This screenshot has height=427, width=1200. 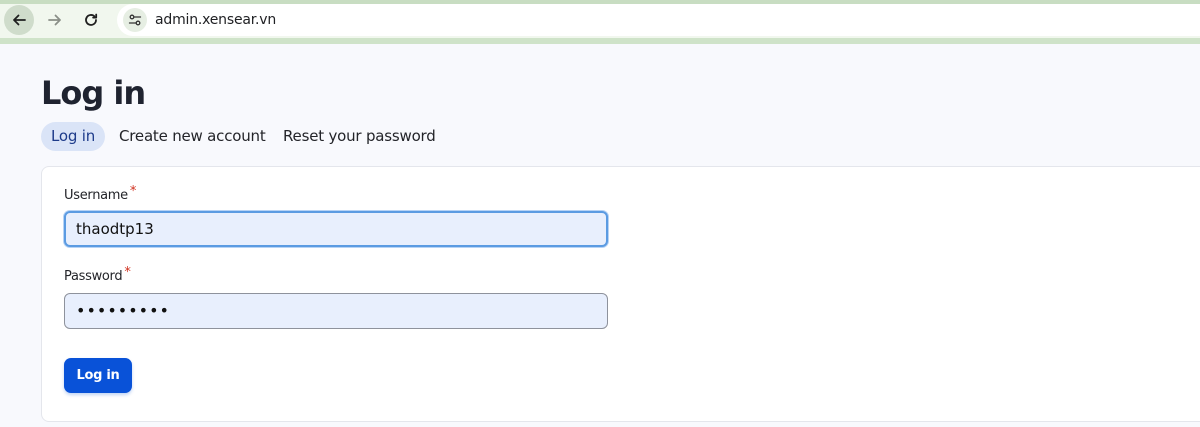 I want to click on username-input: thaodtp13, so click(x=336, y=229).